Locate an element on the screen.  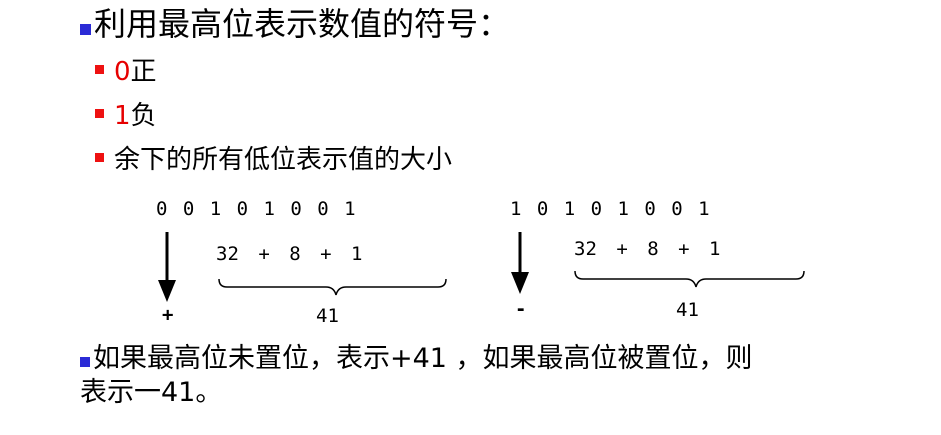
footer-paragraph: 如果最高位未置位，表示+41 ，如果最高位被置位，则 表示一41。 is located at coordinates (416, 376).